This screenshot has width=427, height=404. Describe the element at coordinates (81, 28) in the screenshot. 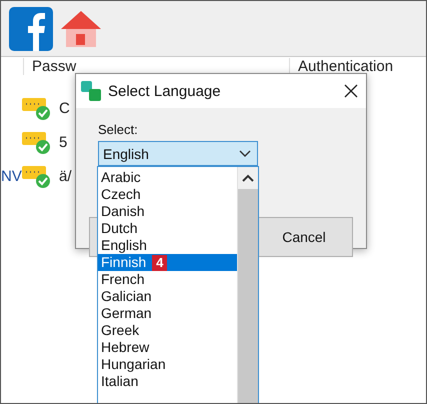

I see `house-icon` at that location.